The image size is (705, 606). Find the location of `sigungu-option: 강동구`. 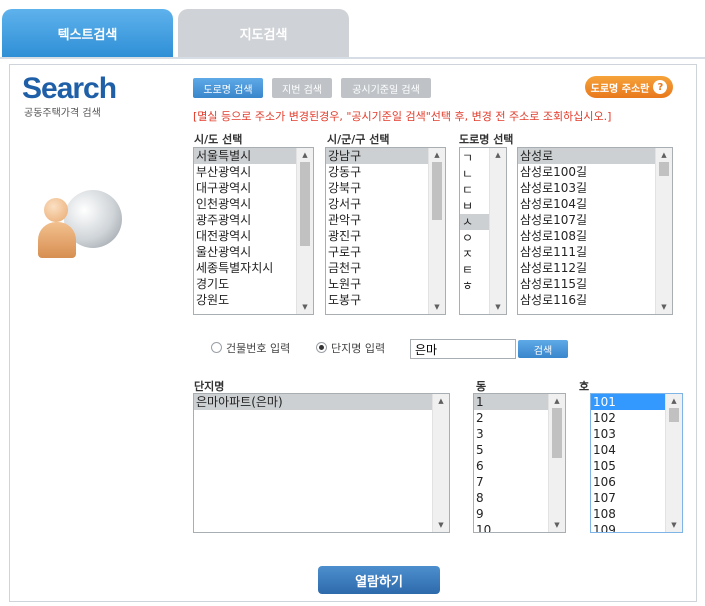

sigungu-option: 강동구 is located at coordinates (377, 172).